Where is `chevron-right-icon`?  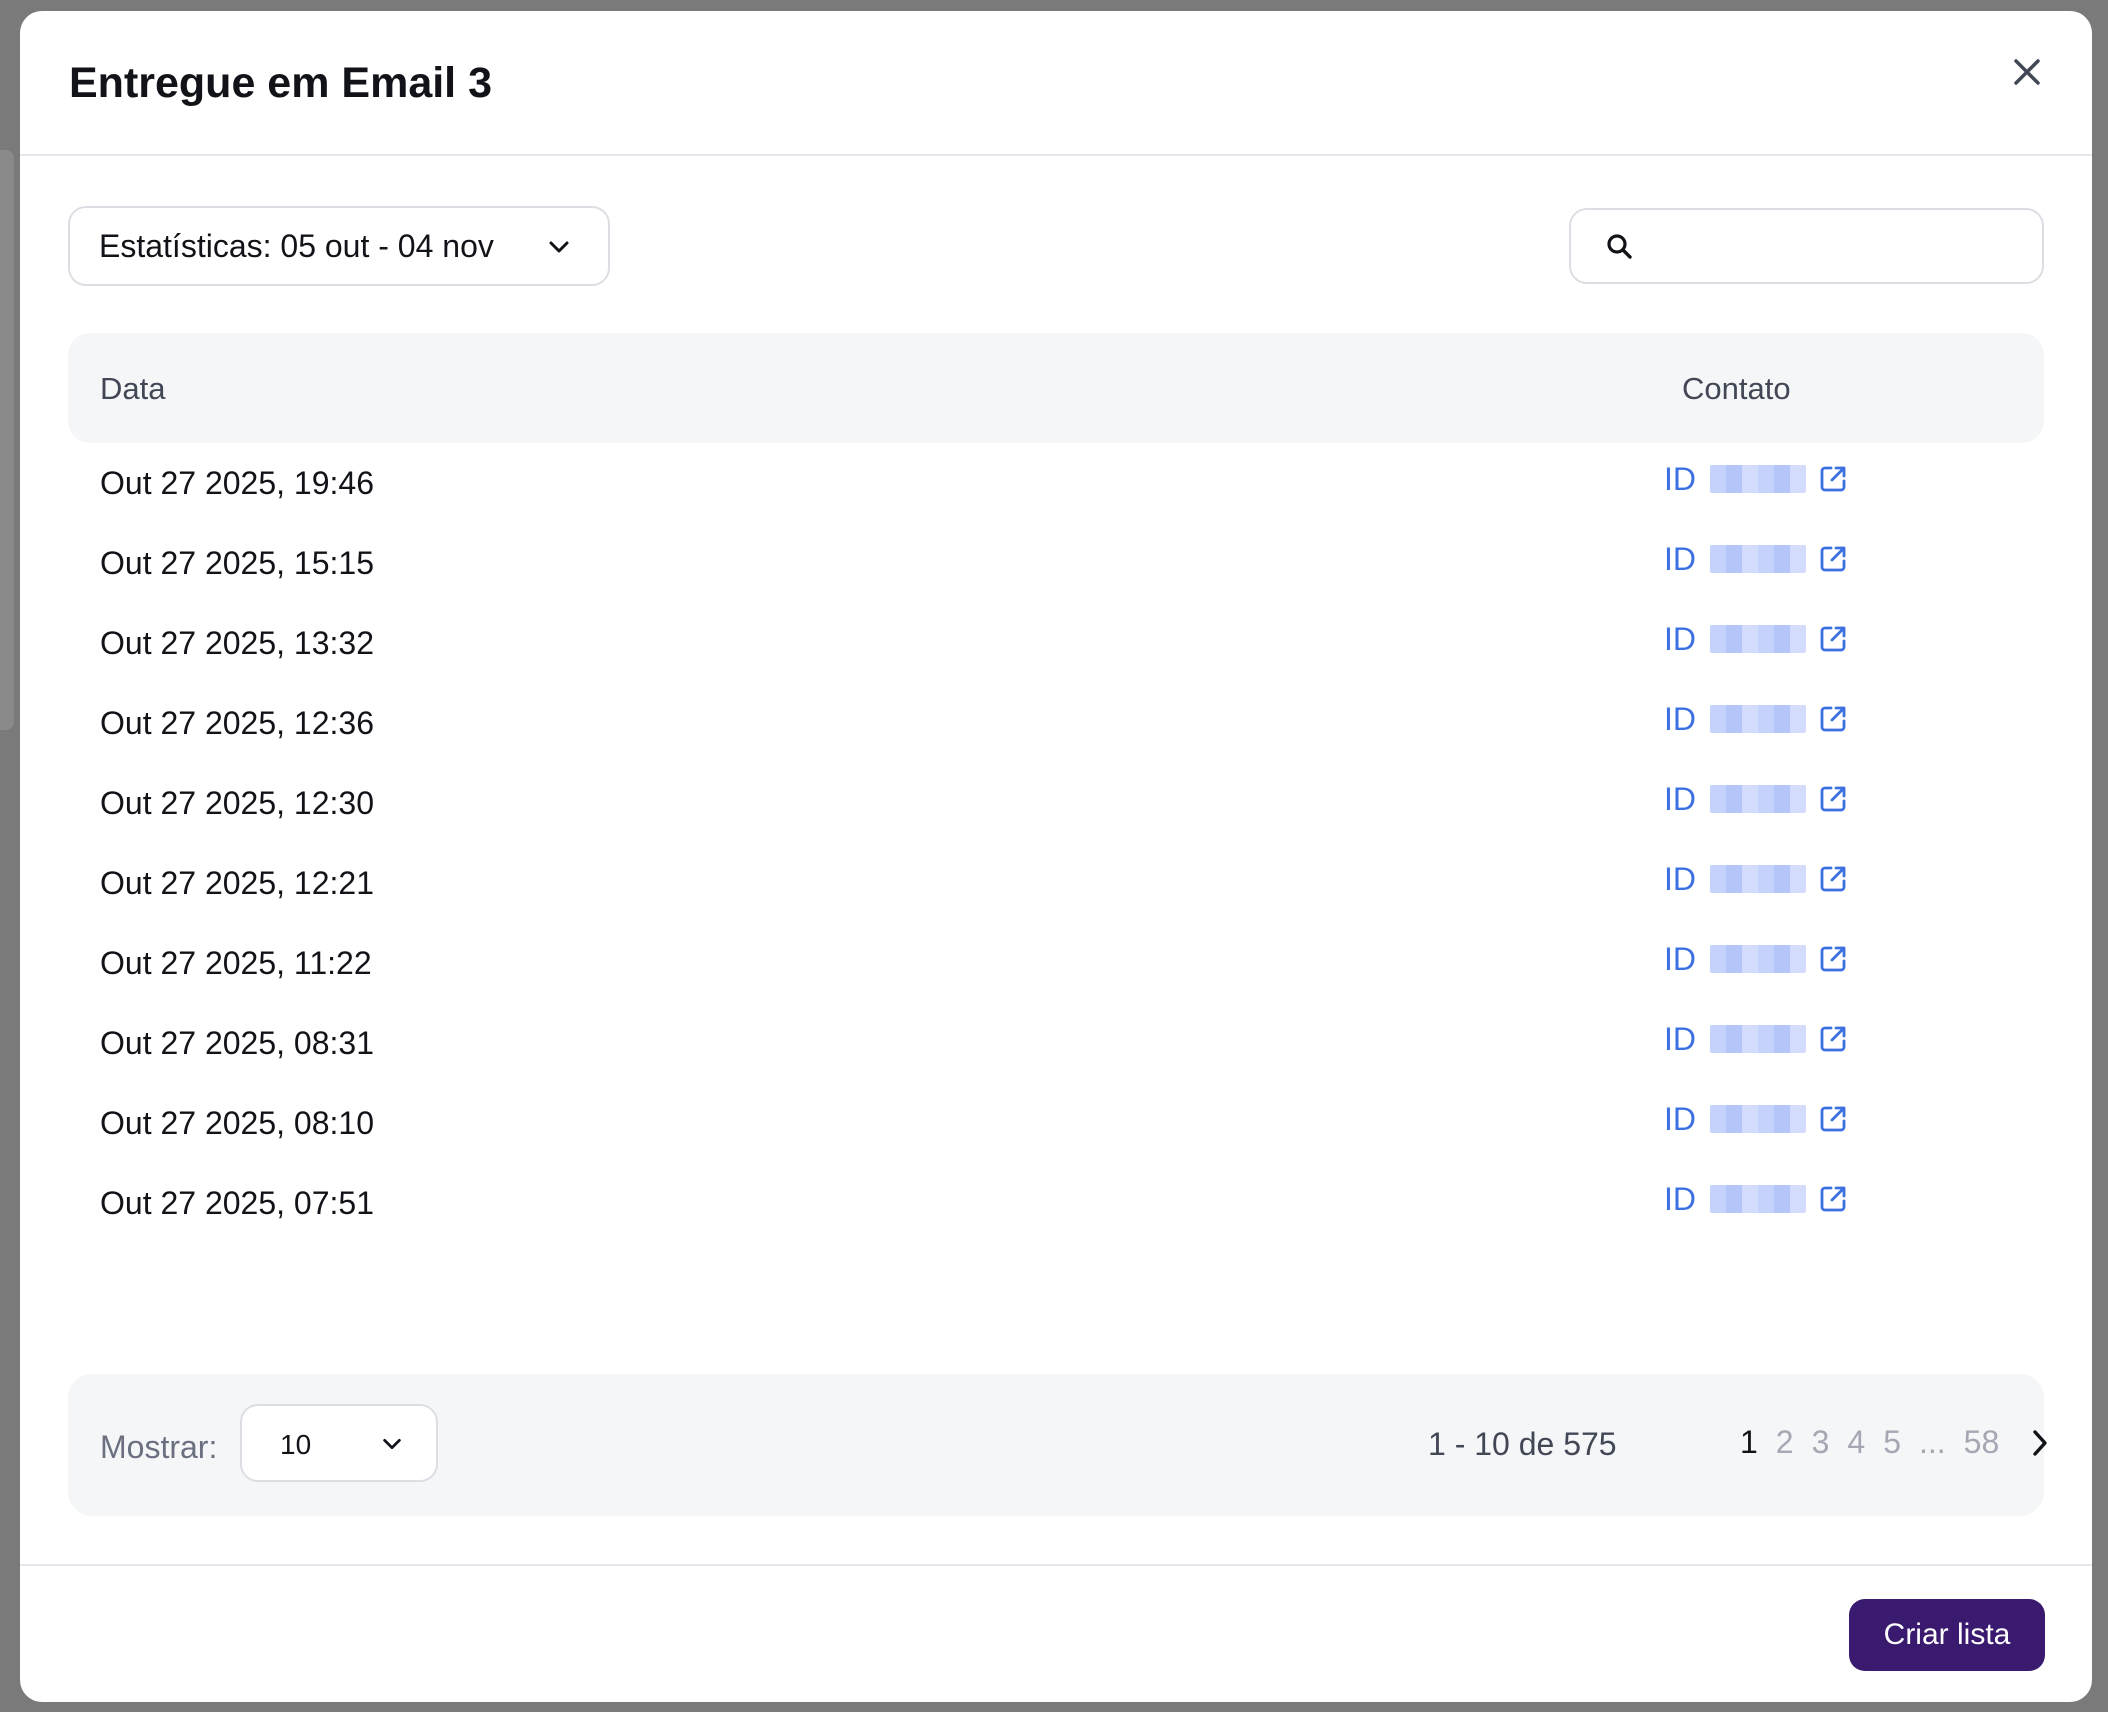 chevron-right-icon is located at coordinates (2040, 1442).